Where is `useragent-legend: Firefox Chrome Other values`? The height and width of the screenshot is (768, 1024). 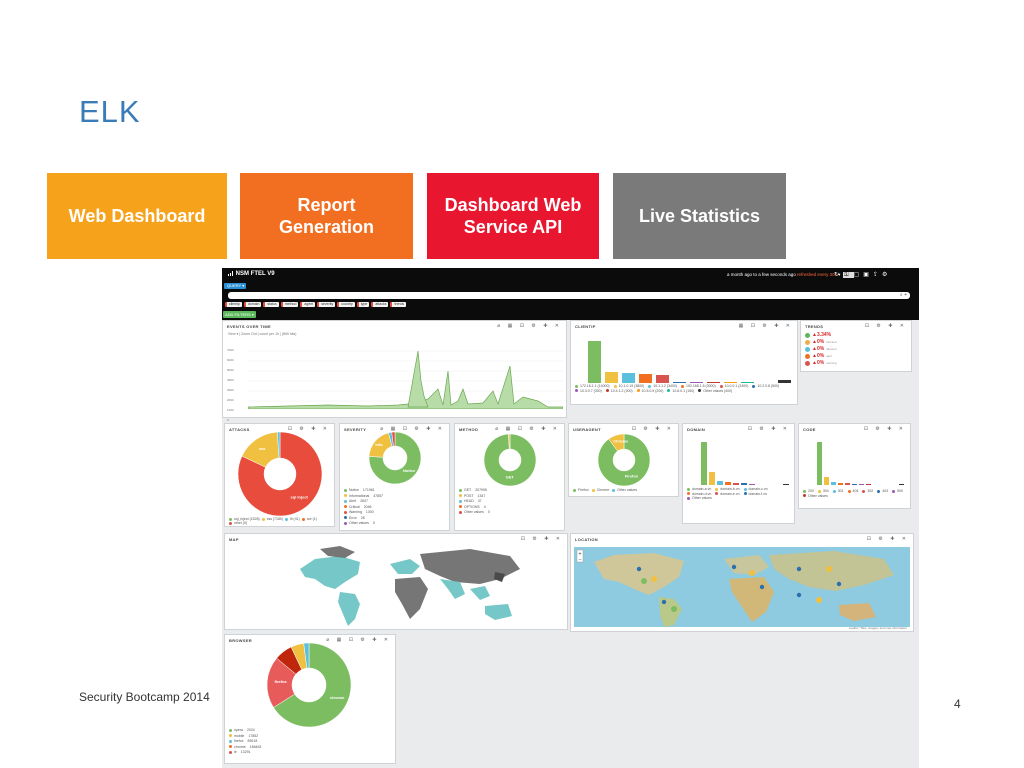 useragent-legend: Firefox Chrome Other values is located at coordinates (626, 491).